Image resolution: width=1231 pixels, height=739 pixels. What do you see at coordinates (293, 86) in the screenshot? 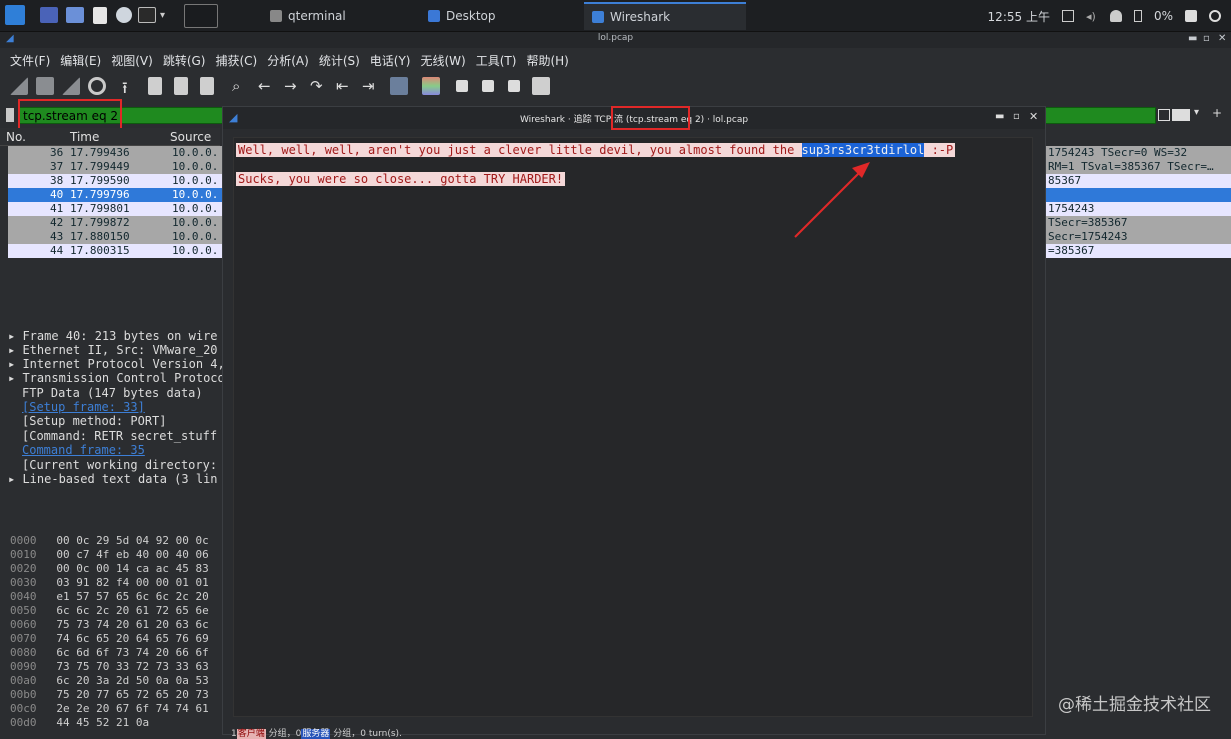
I see `go-forward-icon: →` at bounding box center [293, 86].